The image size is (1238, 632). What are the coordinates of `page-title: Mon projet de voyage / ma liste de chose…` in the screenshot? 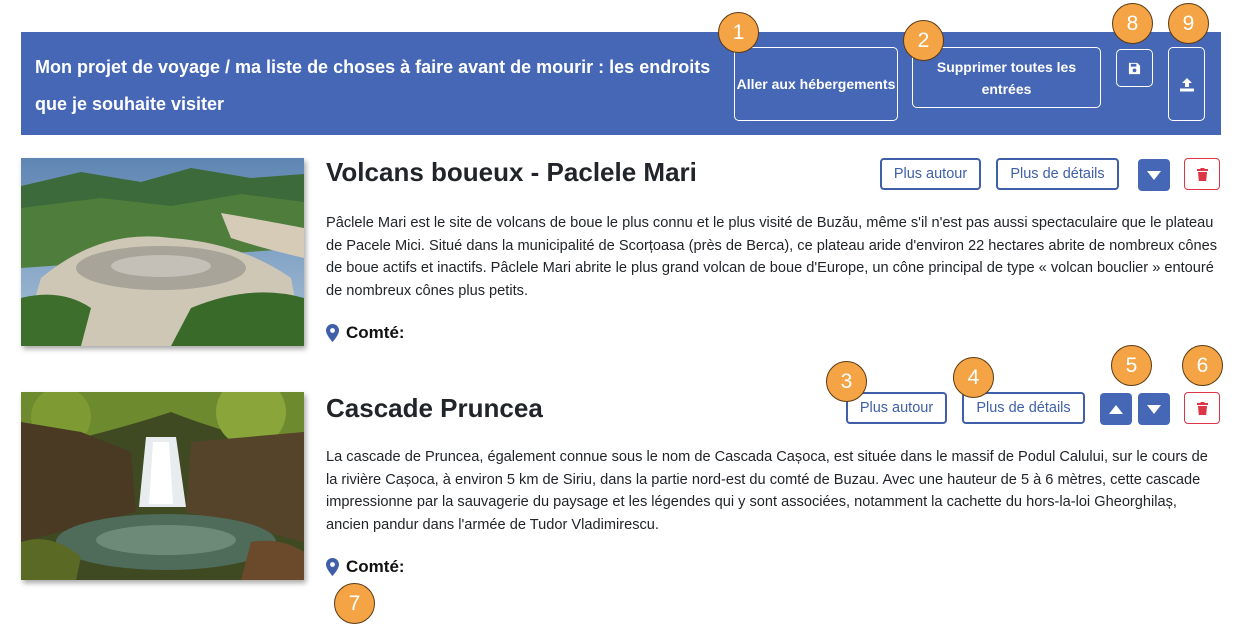 It's located at (373, 85).